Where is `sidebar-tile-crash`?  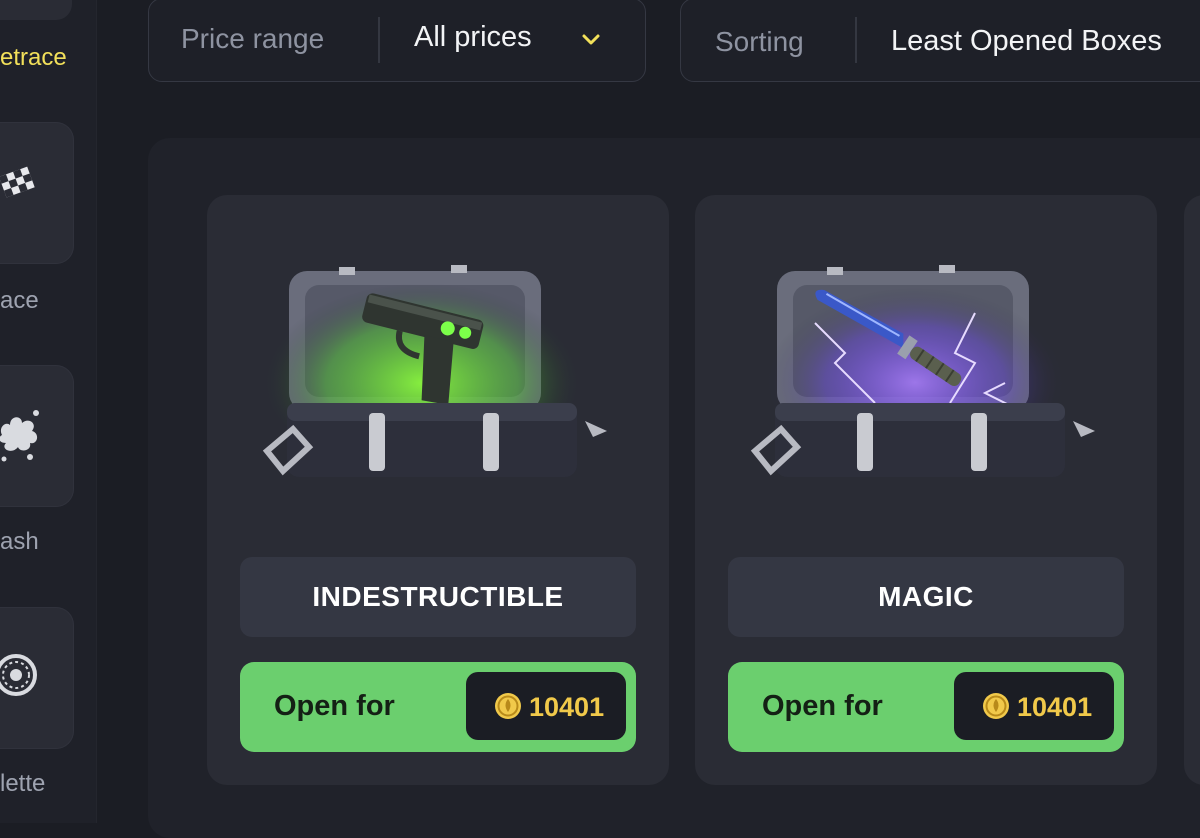
sidebar-tile-crash is located at coordinates (37, 436).